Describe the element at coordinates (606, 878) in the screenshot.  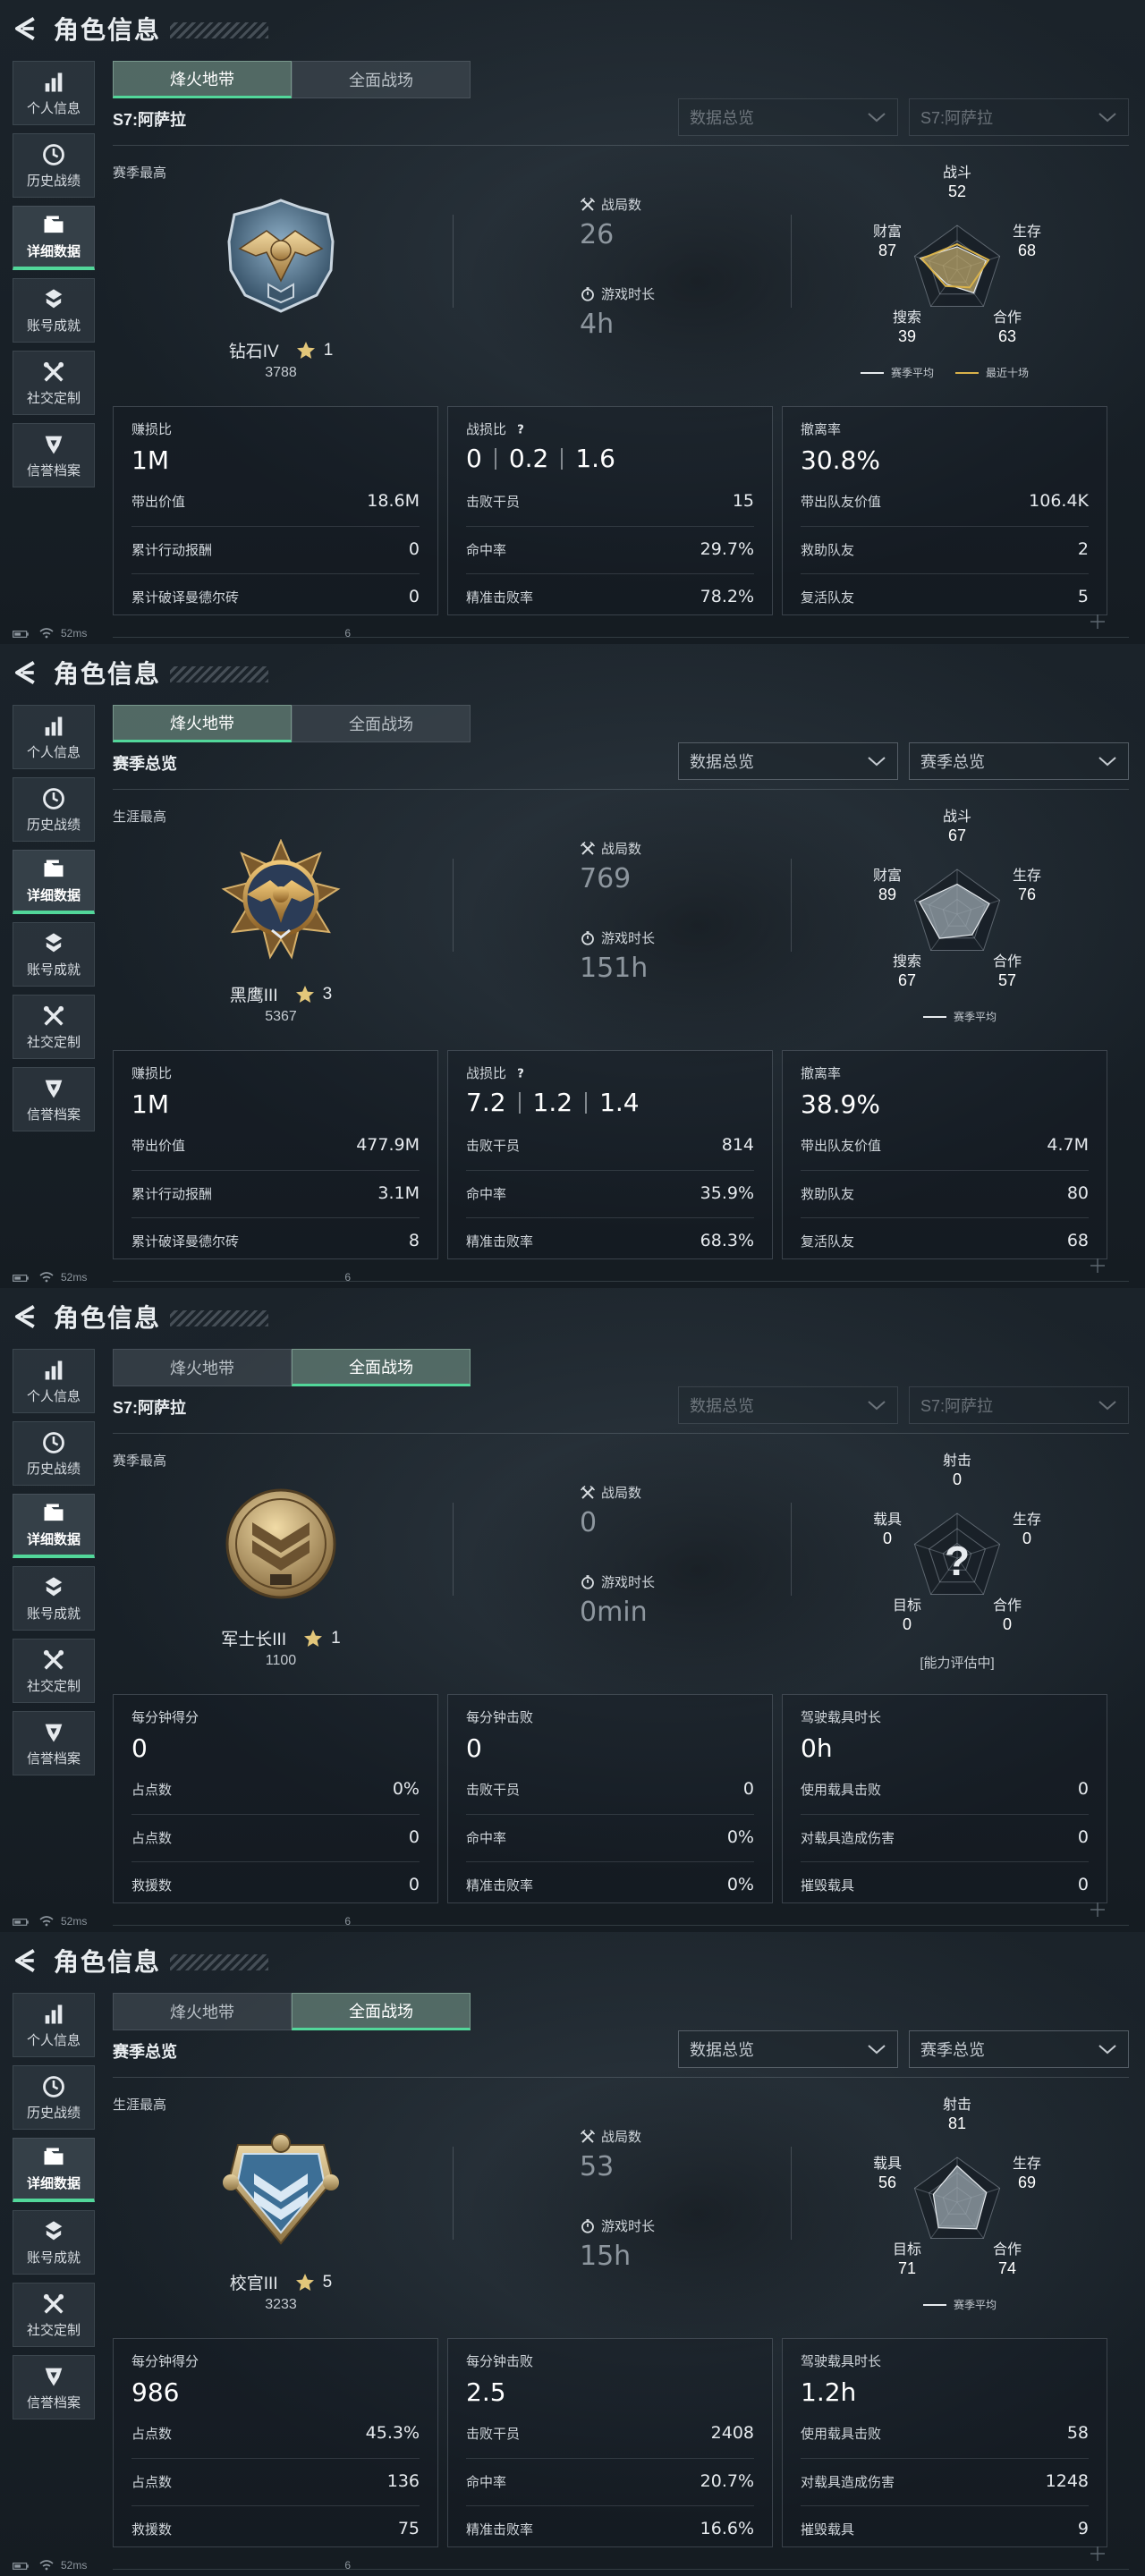
I see `metric-value: 769` at that location.